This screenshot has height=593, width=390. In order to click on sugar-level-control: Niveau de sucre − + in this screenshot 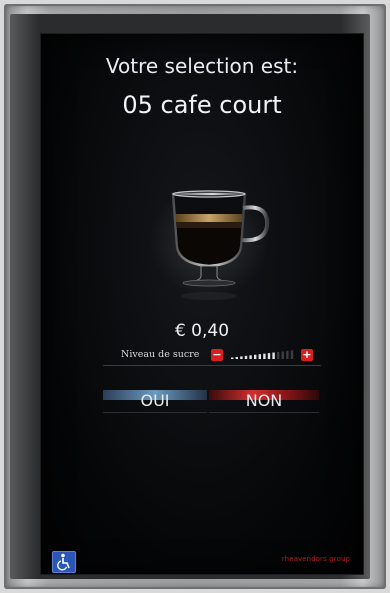, I will do `click(212, 356)`.